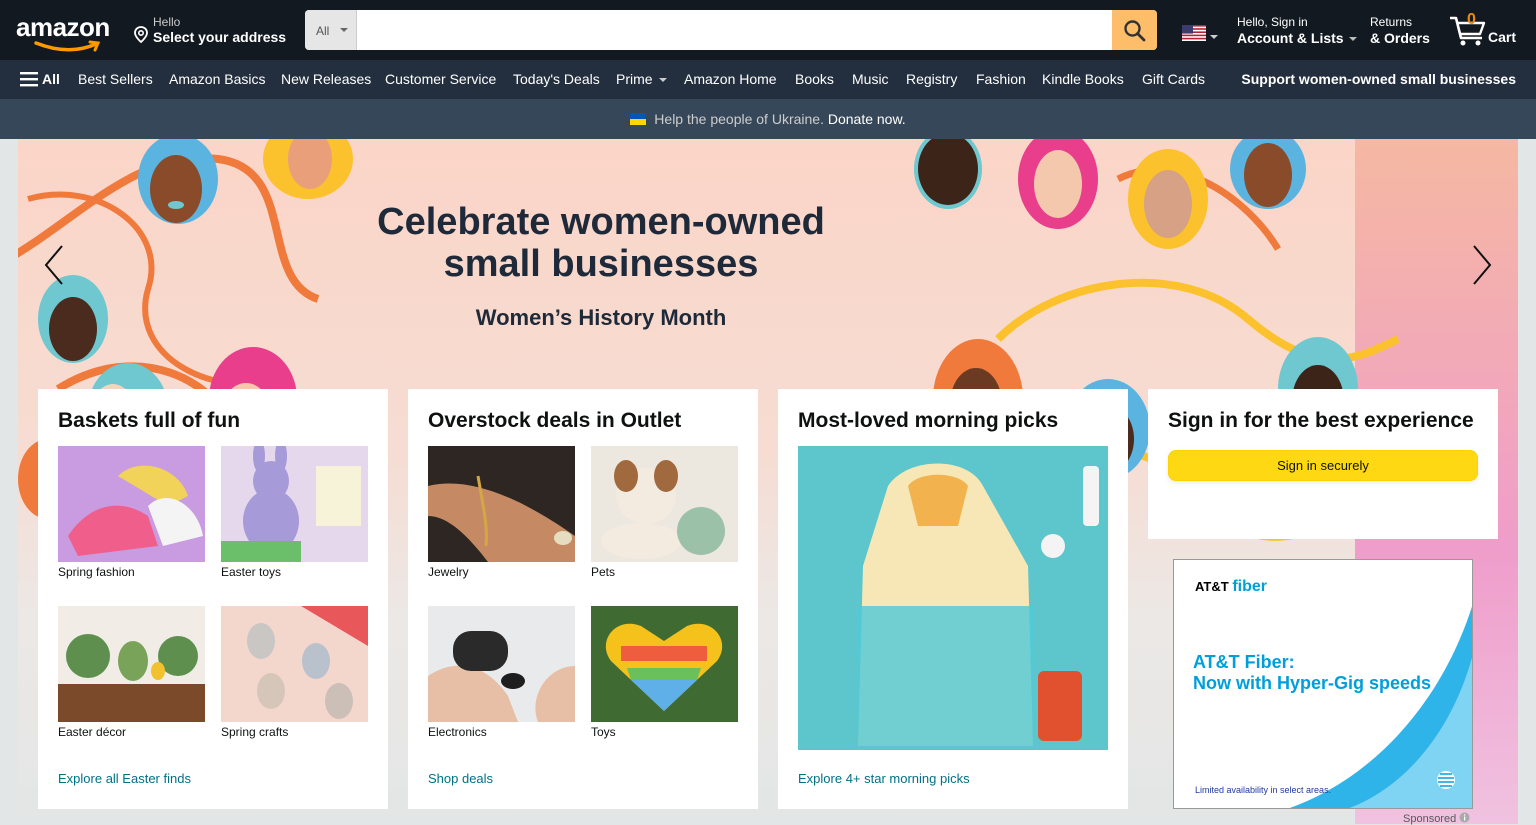 The image size is (1536, 825). I want to click on donate-link: Donate now., so click(867, 119).